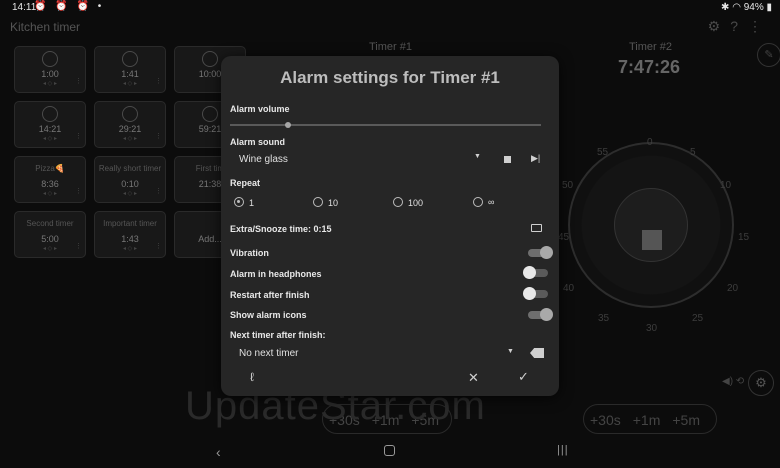  What do you see at coordinates (278, 335) in the screenshot?
I see `next-timer-label: Next timer after finish:` at bounding box center [278, 335].